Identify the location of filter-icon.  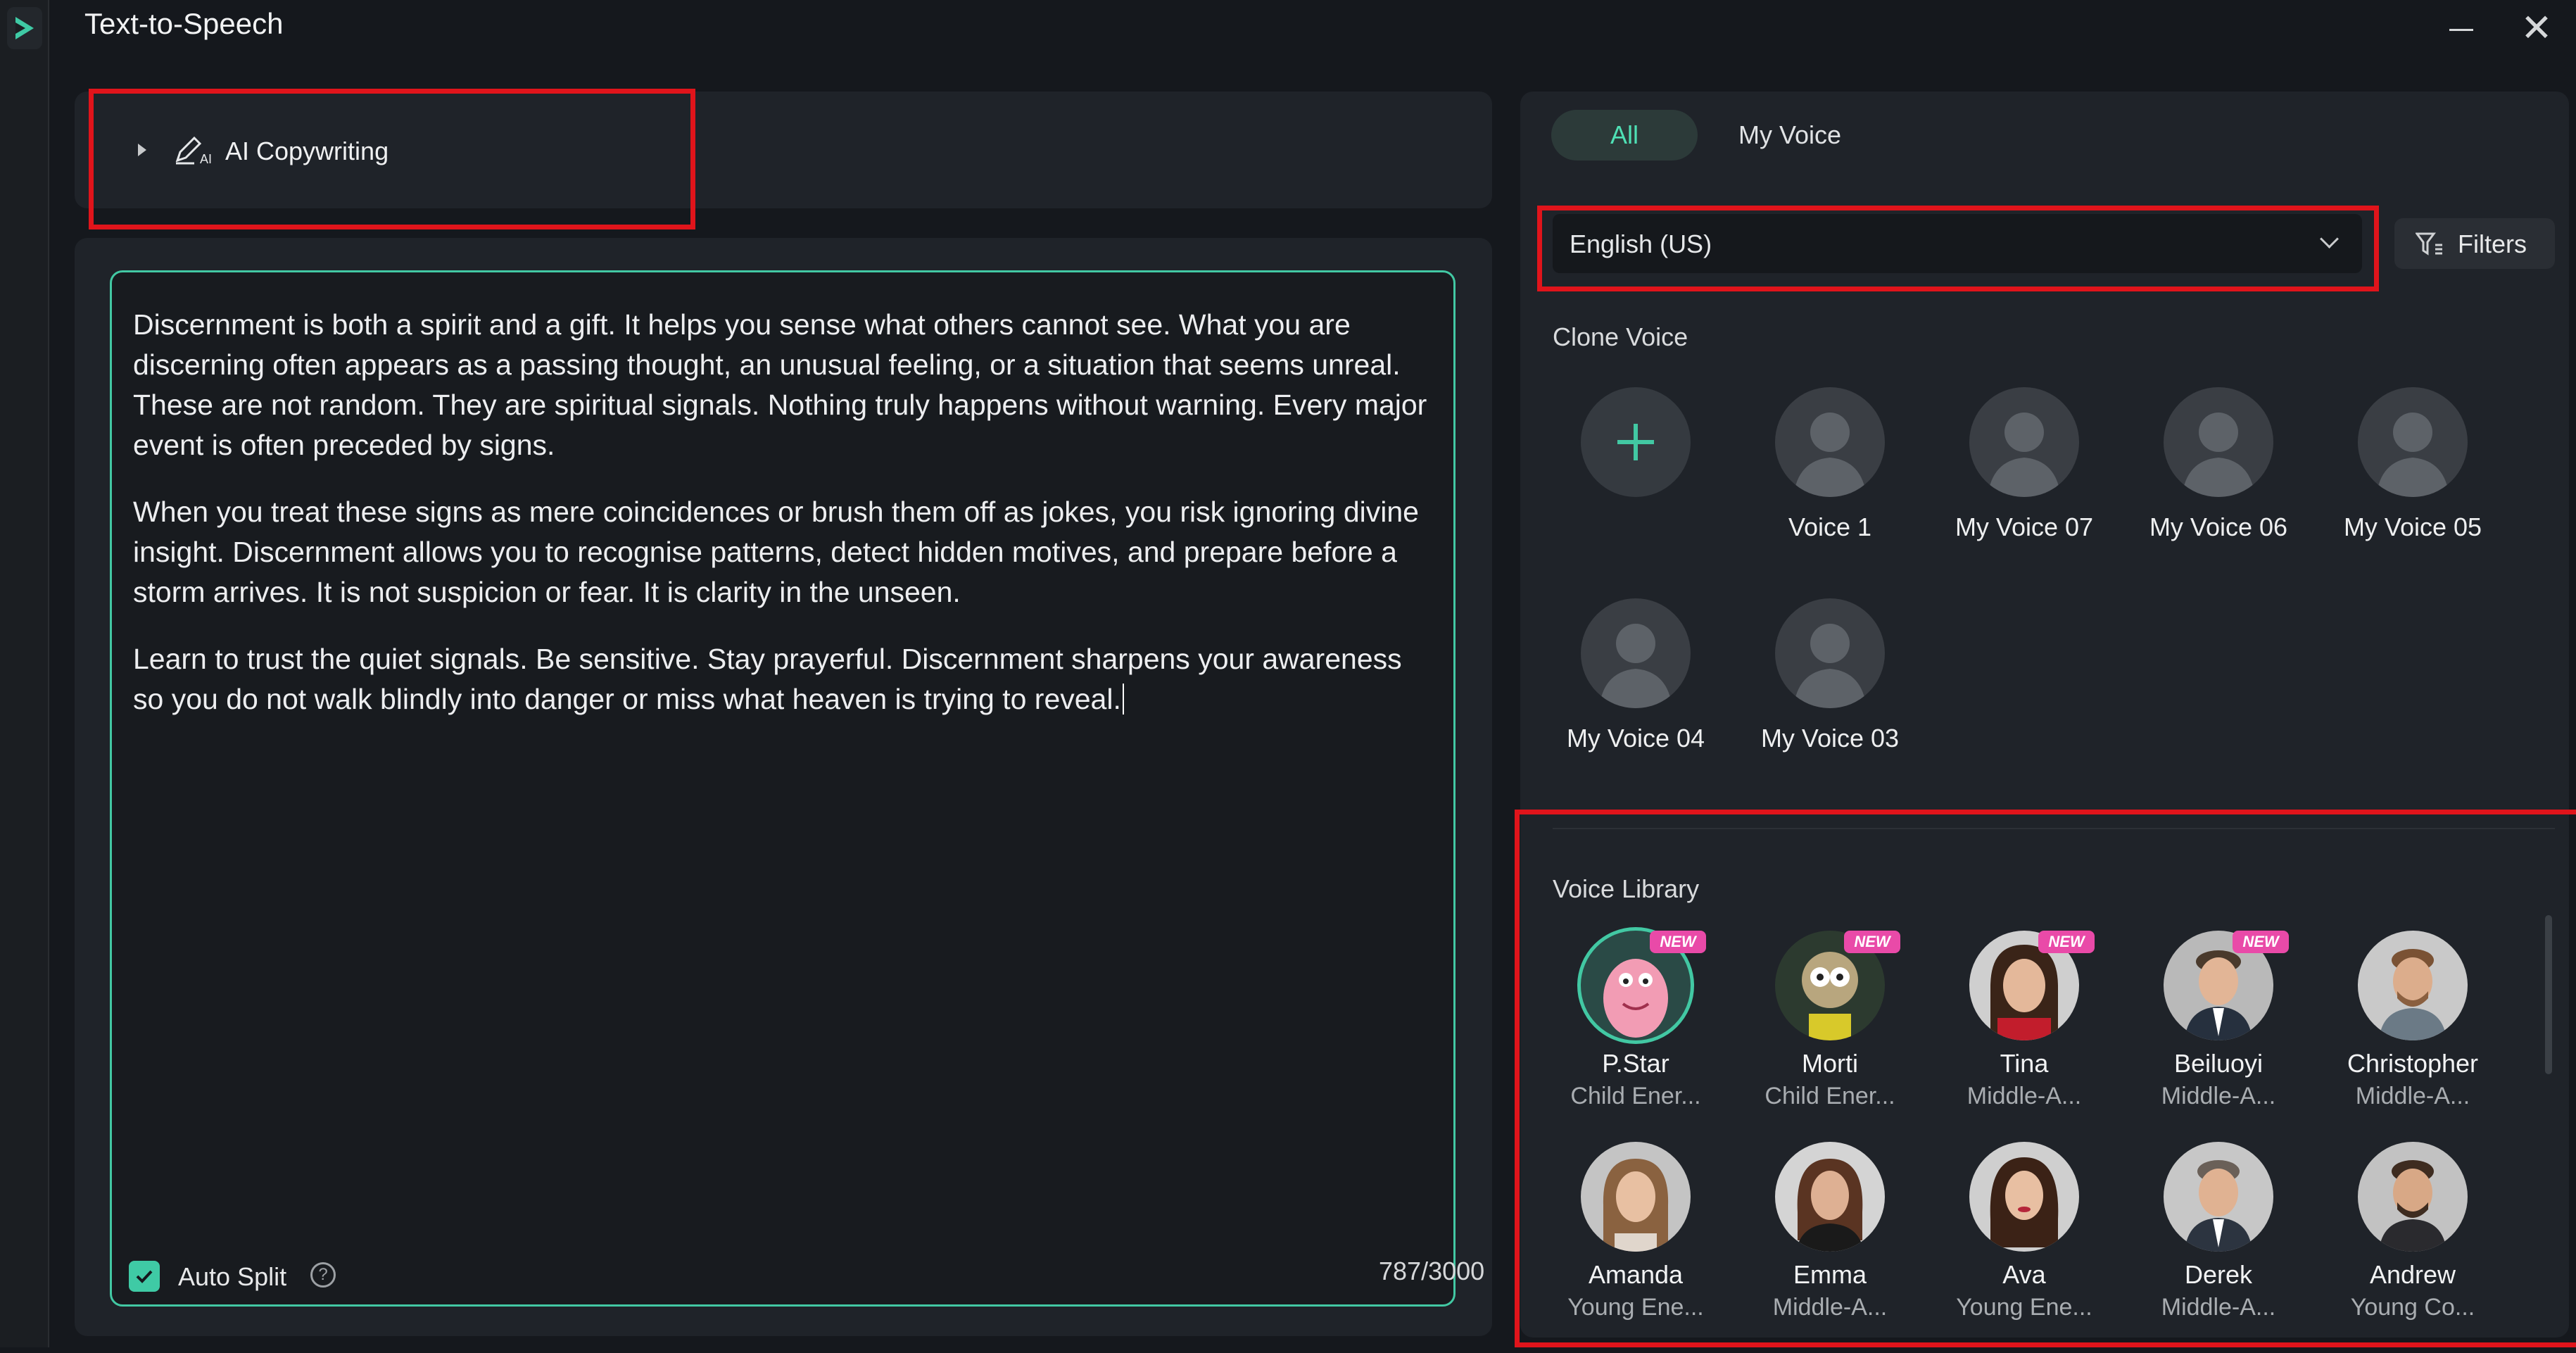
(2429, 244).